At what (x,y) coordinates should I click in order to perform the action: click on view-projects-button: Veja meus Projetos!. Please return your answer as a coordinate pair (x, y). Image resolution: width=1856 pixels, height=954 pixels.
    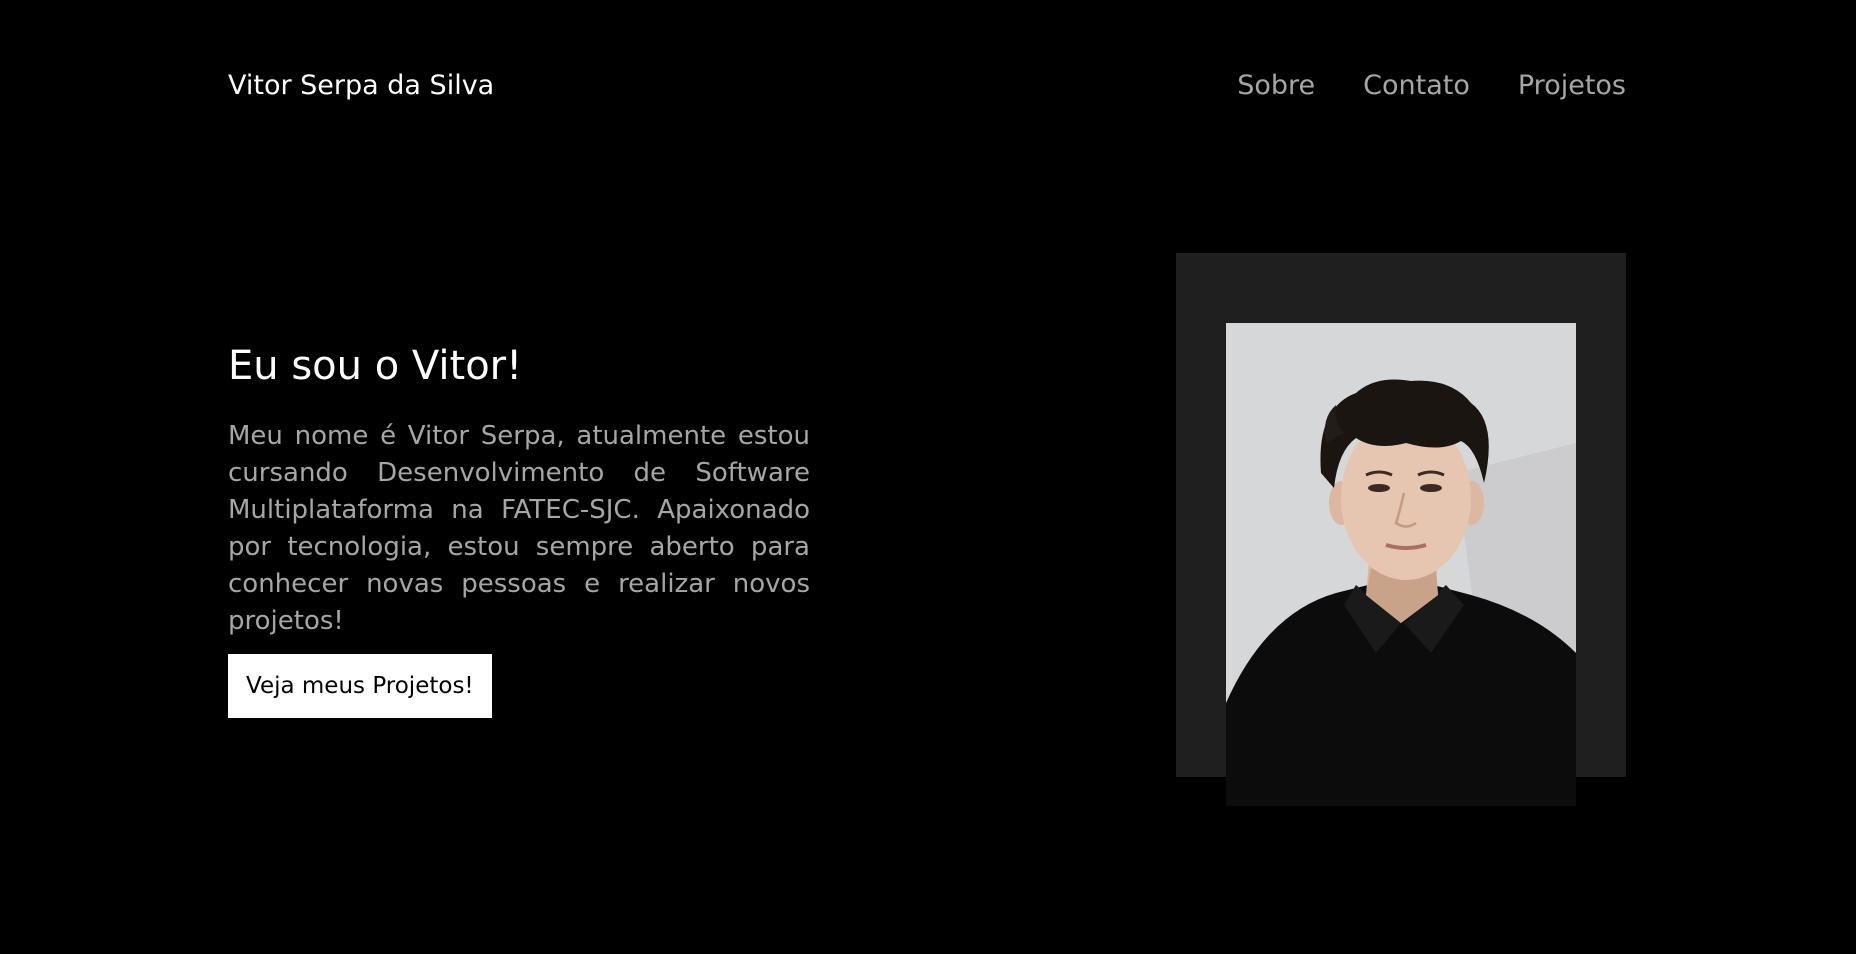
    Looking at the image, I should click on (360, 686).